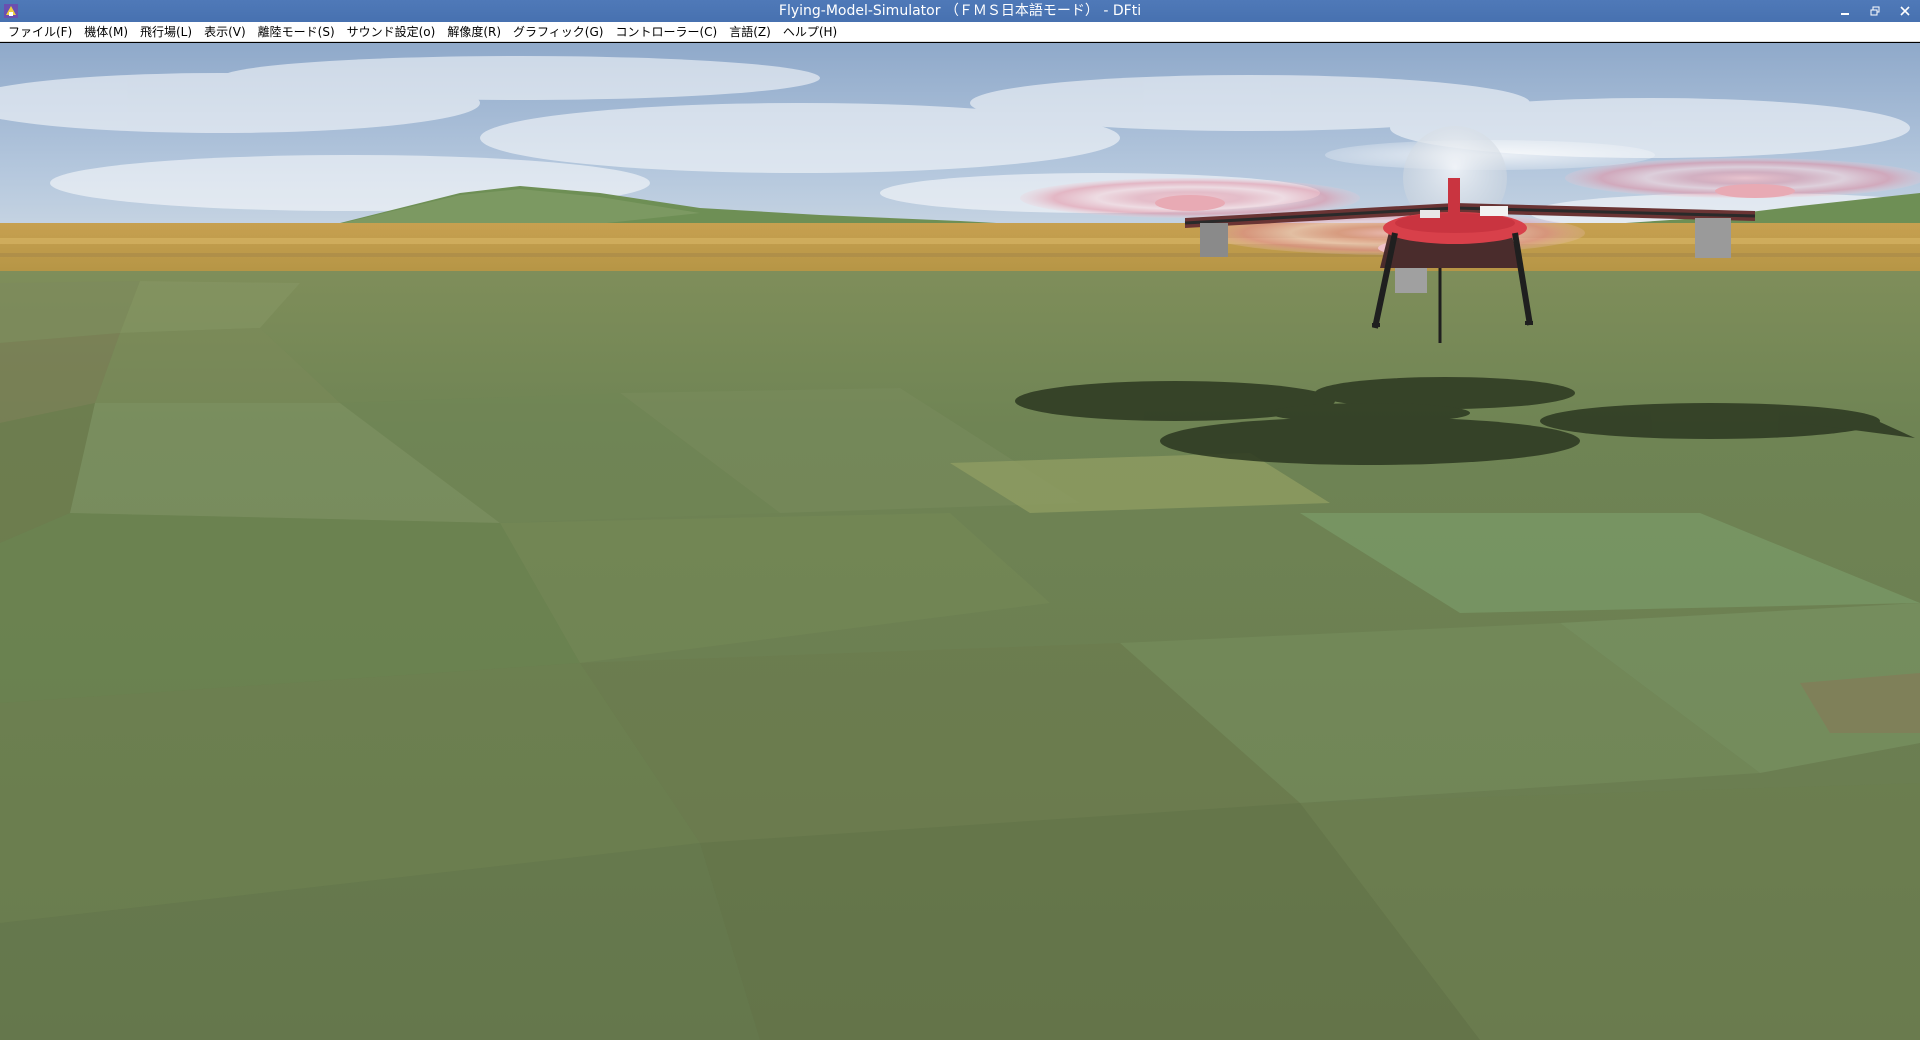 Image resolution: width=1920 pixels, height=1040 pixels. Describe the element at coordinates (750, 32) in the screenshot. I see `menu-language: 言語(Z)` at that location.